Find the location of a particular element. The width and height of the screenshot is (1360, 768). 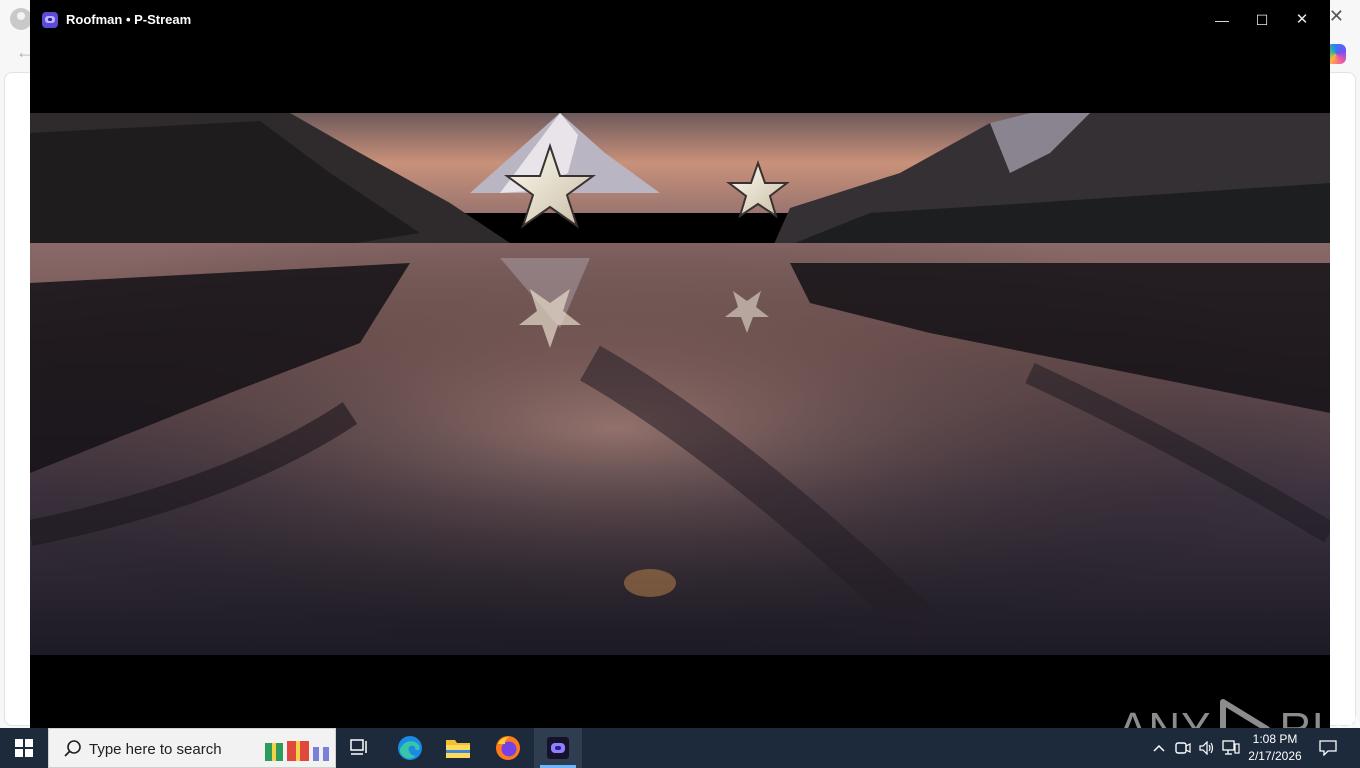

taskbar: Type here to search 1:08 PM 2/17/2026 is located at coordinates (680, 748).